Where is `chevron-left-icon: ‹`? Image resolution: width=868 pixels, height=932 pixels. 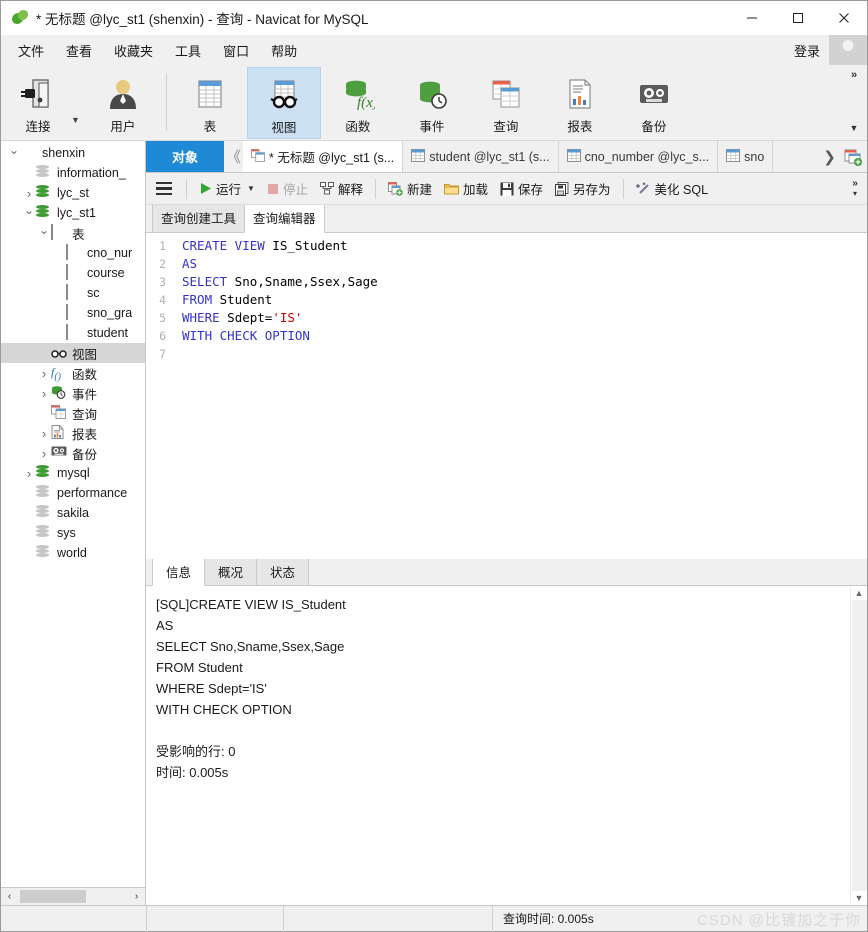 chevron-left-icon: ‹ is located at coordinates (9, 896).